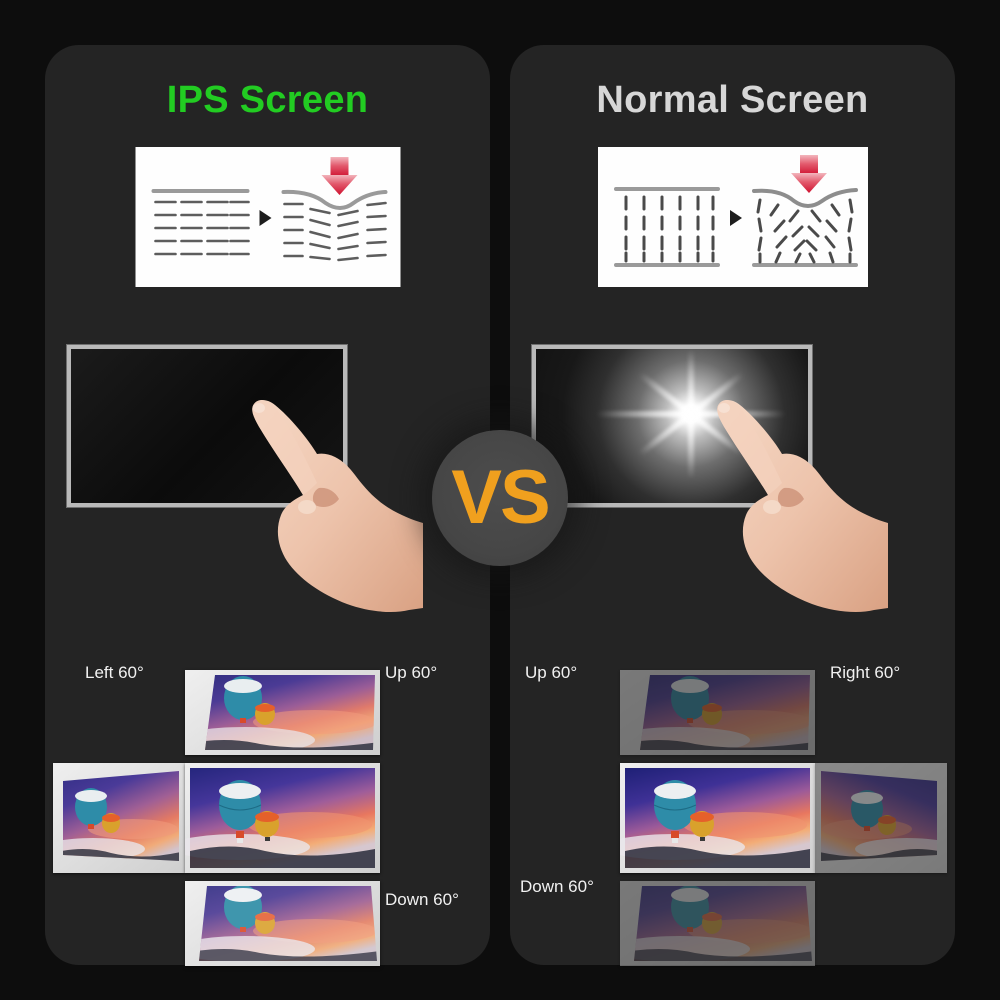 The image size is (1000, 1000). What do you see at coordinates (865, 672) in the screenshot?
I see `angle-label-right: Right 60°` at bounding box center [865, 672].